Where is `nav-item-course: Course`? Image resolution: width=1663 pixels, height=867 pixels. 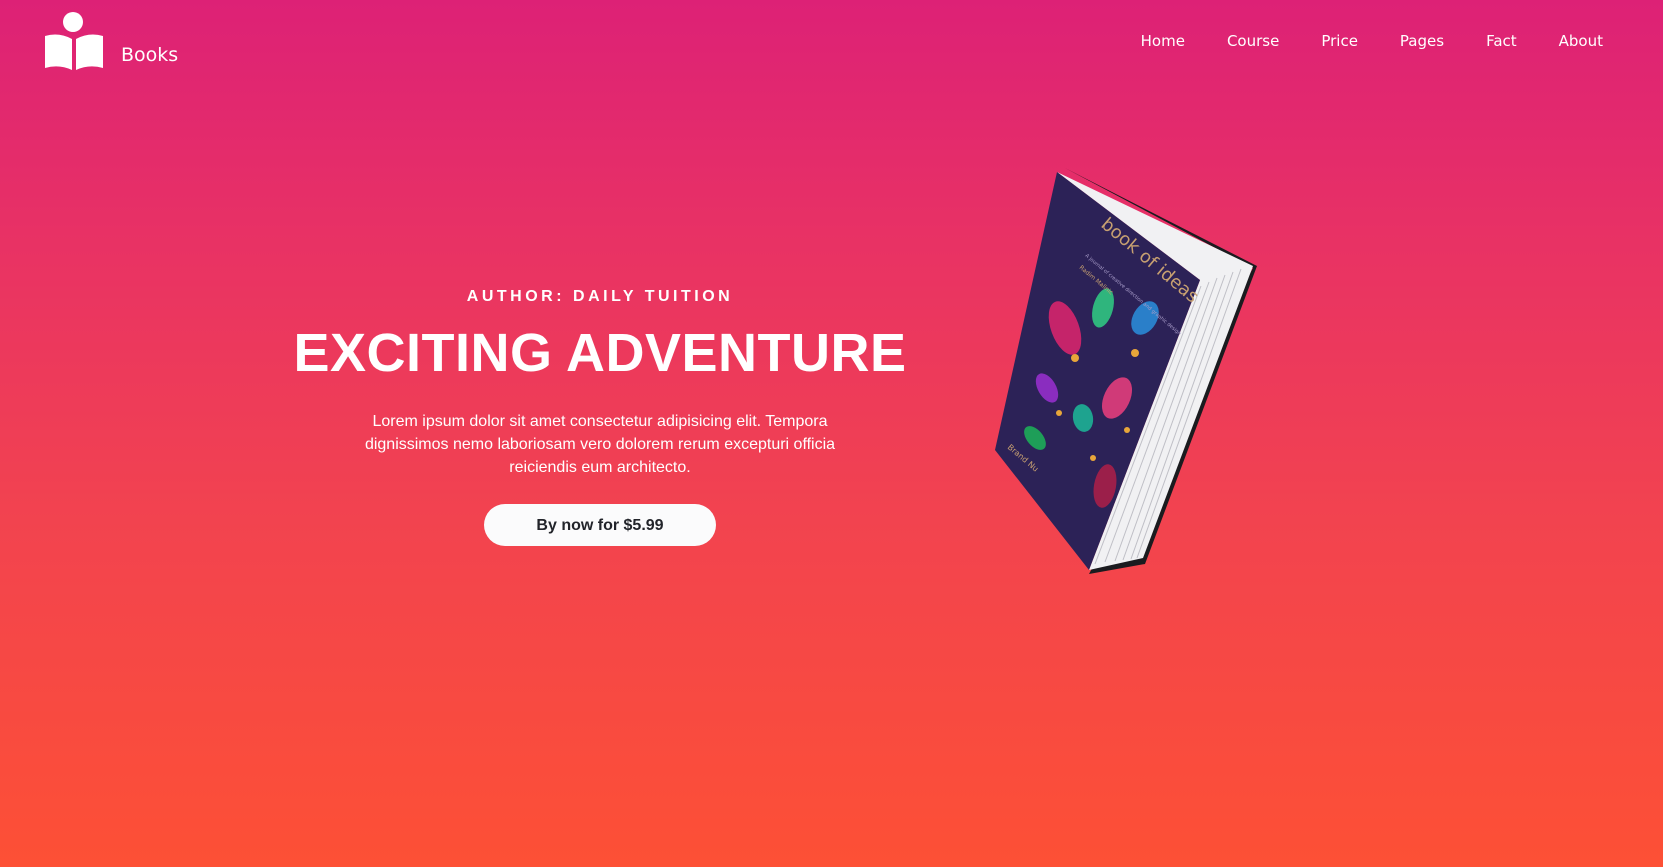
nav-item-course: Course is located at coordinates (1253, 41).